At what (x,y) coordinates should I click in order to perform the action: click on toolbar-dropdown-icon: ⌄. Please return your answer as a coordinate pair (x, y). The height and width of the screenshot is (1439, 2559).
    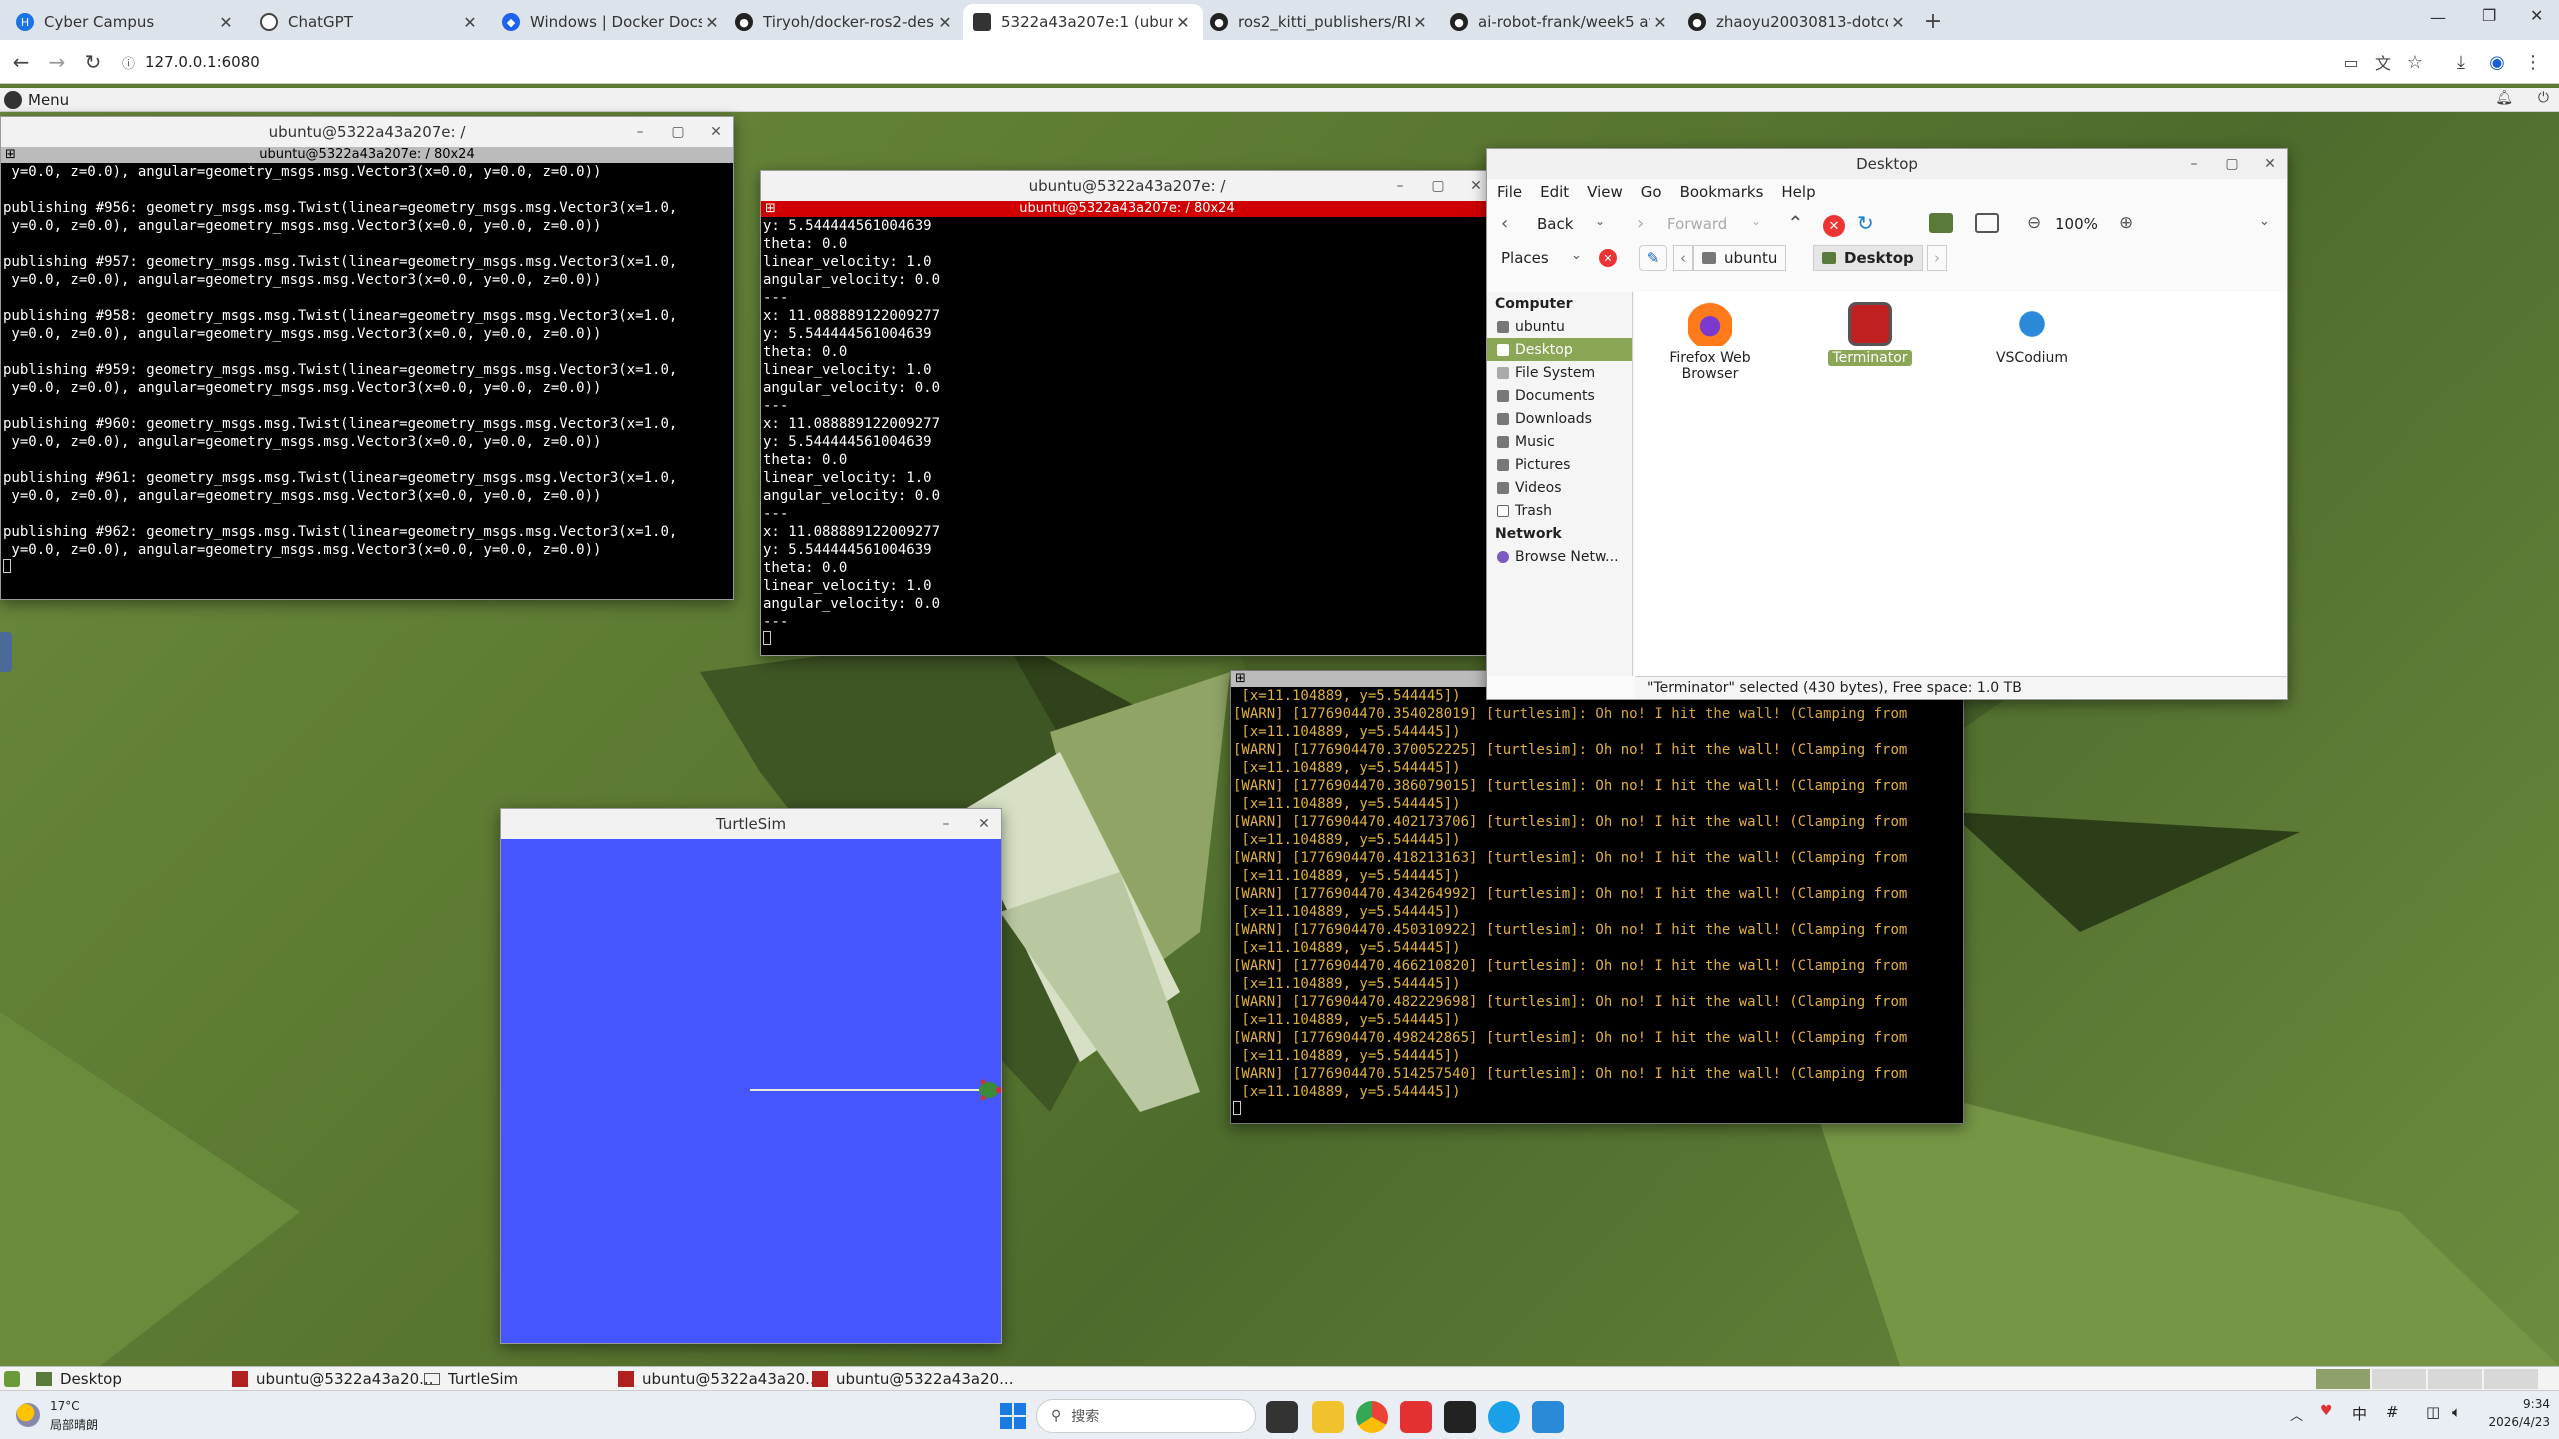
    Looking at the image, I should click on (2264, 221).